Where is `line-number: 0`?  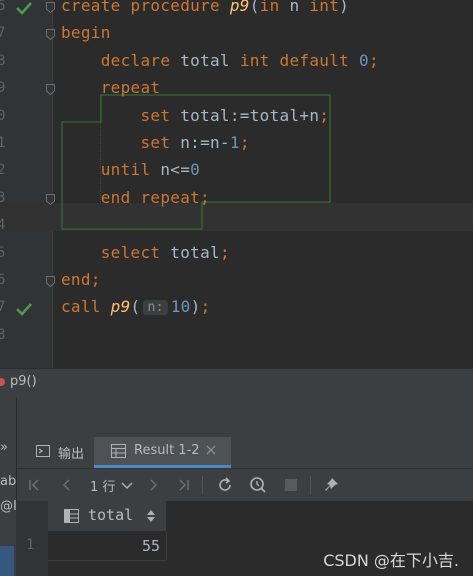 line-number: 0 is located at coordinates (3, 115).